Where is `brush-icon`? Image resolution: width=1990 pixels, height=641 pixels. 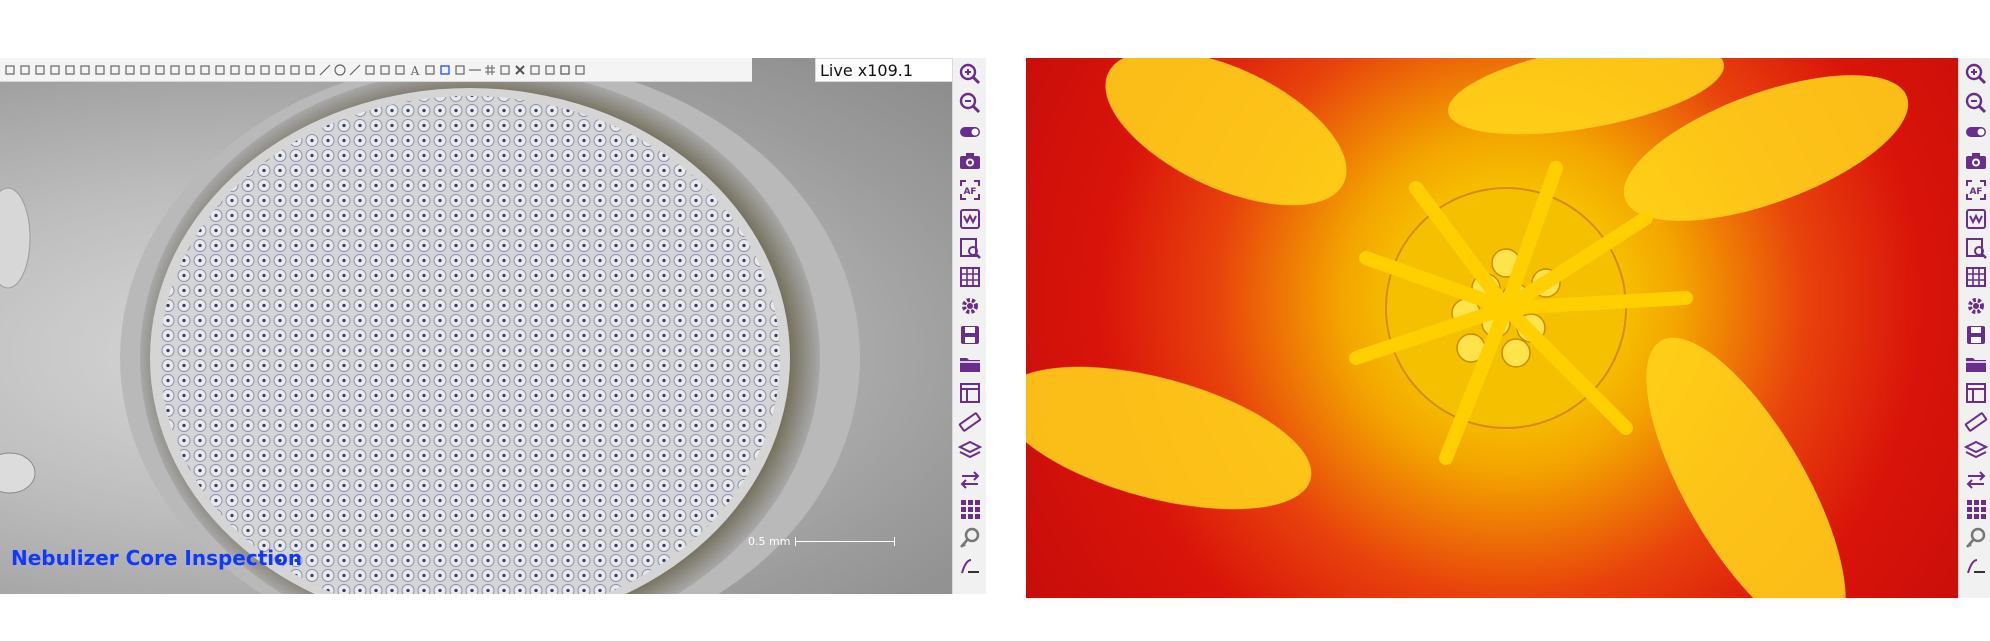
brush-icon is located at coordinates (84, 69).